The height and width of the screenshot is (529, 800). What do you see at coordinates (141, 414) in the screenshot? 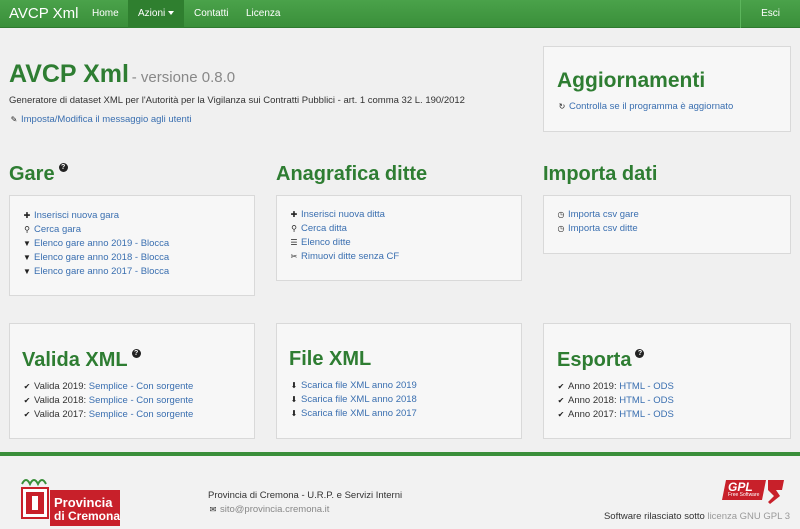
I see `valida-2017-link: Semplice - Con sorgente` at bounding box center [141, 414].